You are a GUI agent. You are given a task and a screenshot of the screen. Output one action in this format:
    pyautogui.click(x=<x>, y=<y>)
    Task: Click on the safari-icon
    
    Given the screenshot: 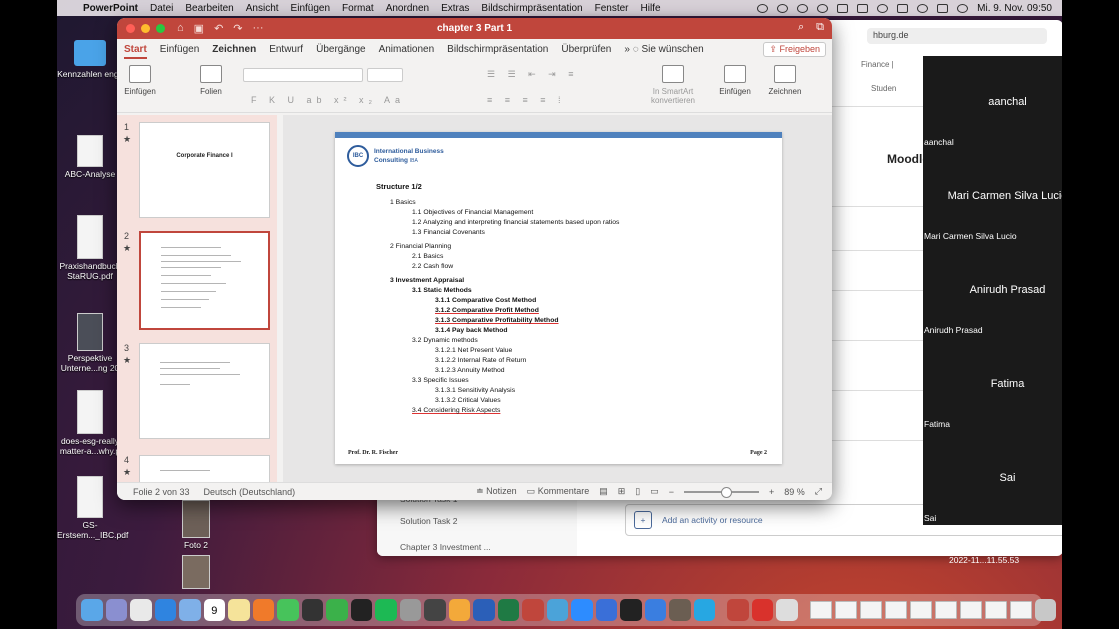 What is the action you would take?
    pyautogui.click(x=165, y=610)
    